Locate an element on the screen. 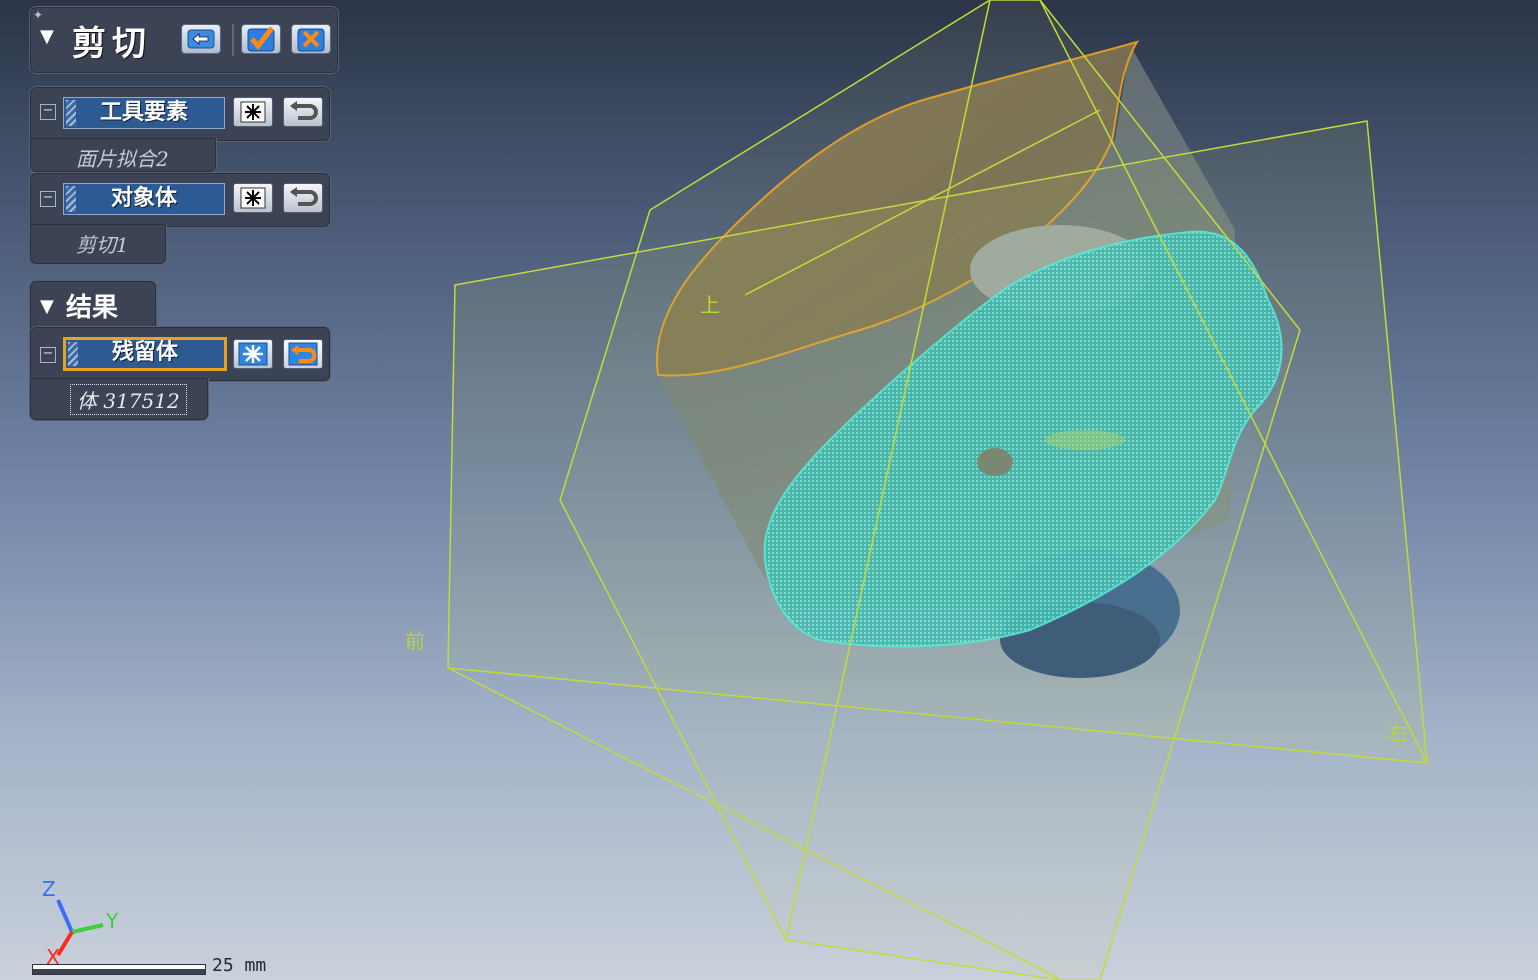 This screenshot has width=1538, height=980. target-body-select-button is located at coordinates (253, 198).